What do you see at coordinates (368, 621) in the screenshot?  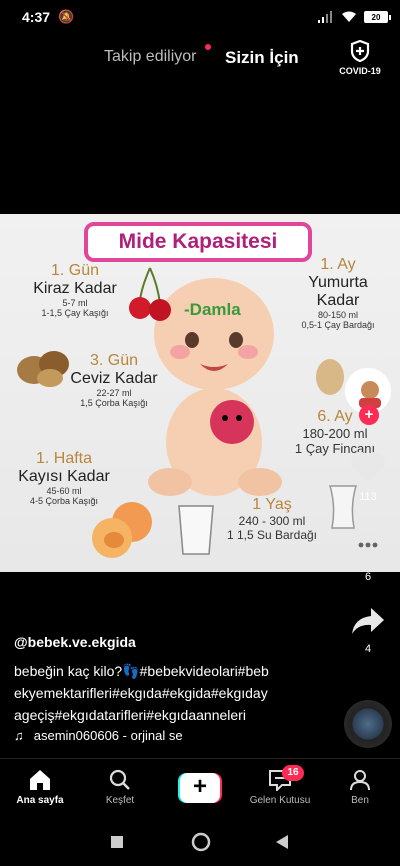 I see `share-icon` at bounding box center [368, 621].